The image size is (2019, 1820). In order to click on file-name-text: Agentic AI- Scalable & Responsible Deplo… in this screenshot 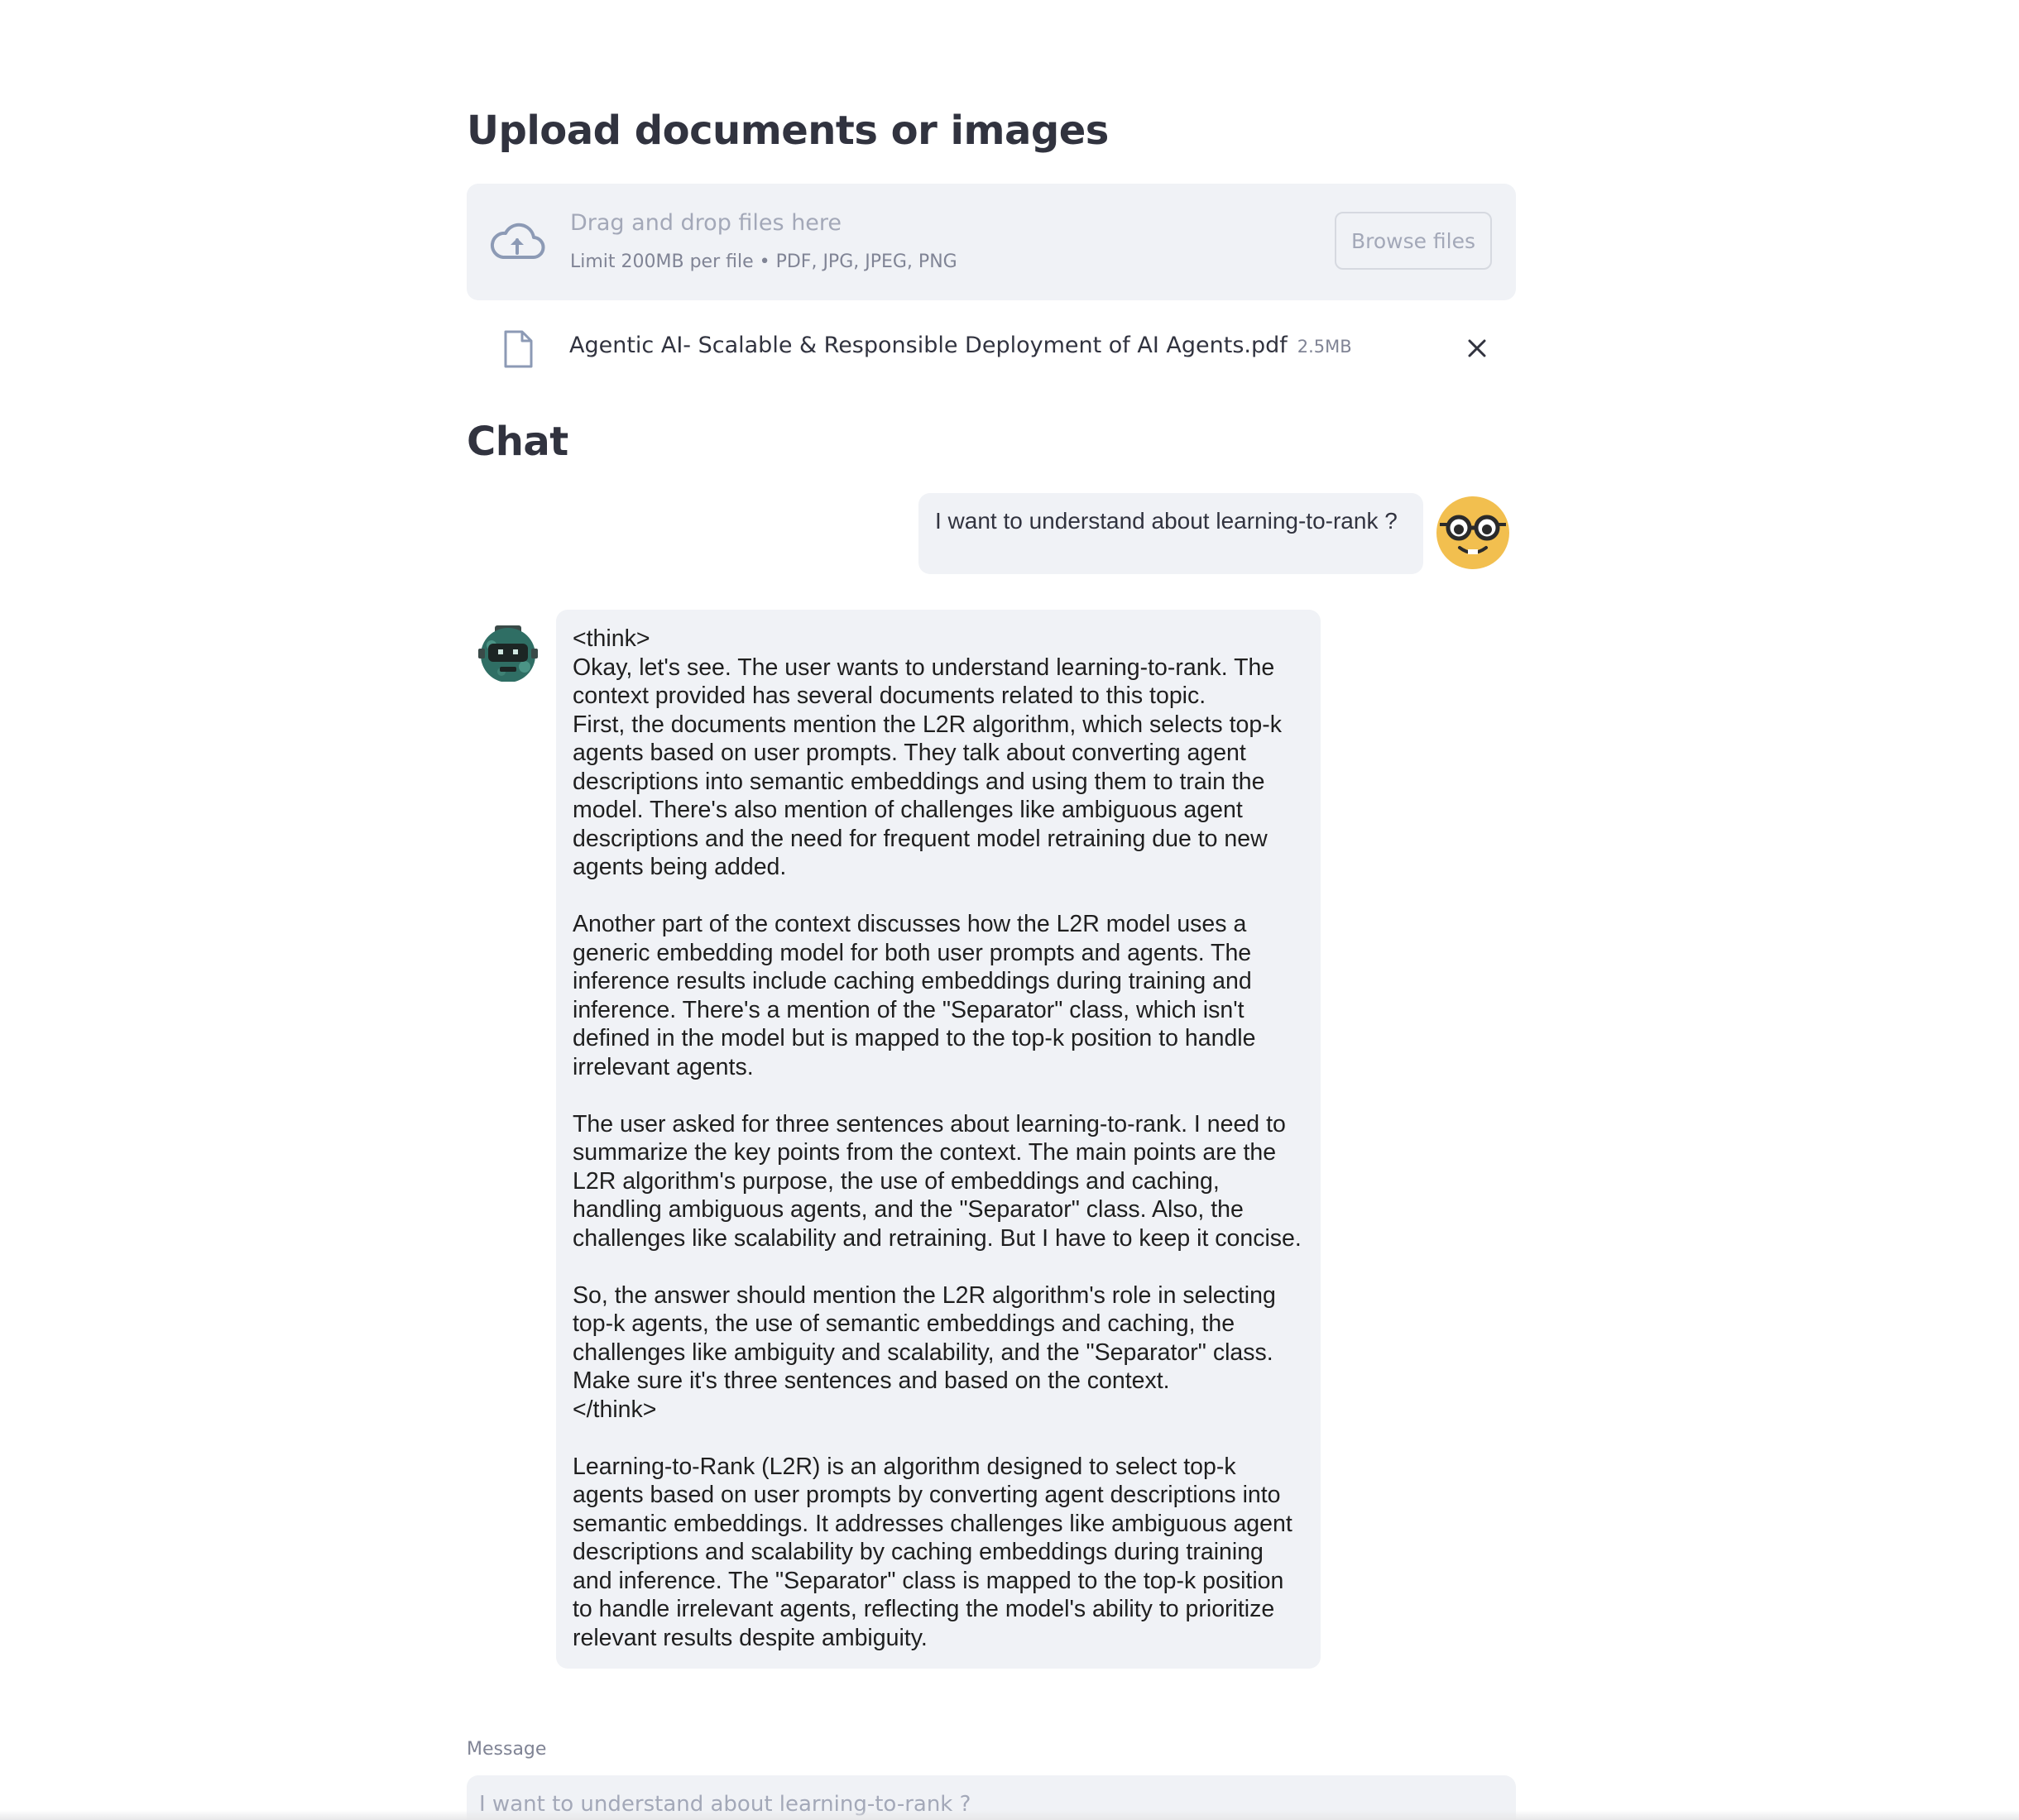, I will do `click(929, 345)`.